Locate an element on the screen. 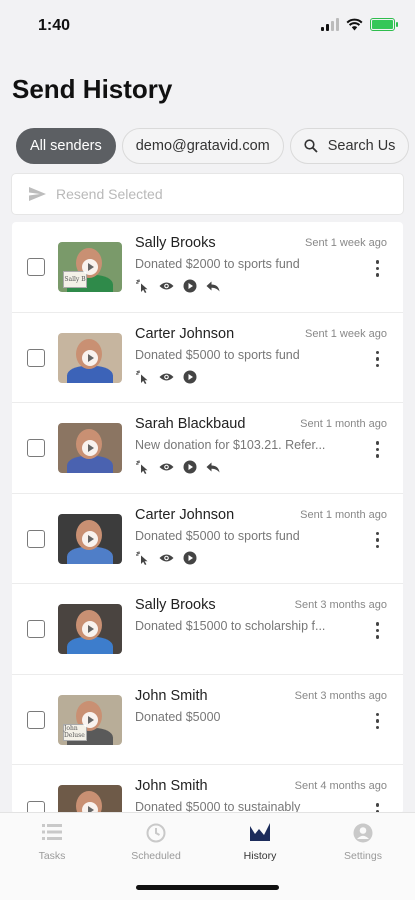 This screenshot has height=900, width=415. status-time: 1:40 is located at coordinates (54, 25).